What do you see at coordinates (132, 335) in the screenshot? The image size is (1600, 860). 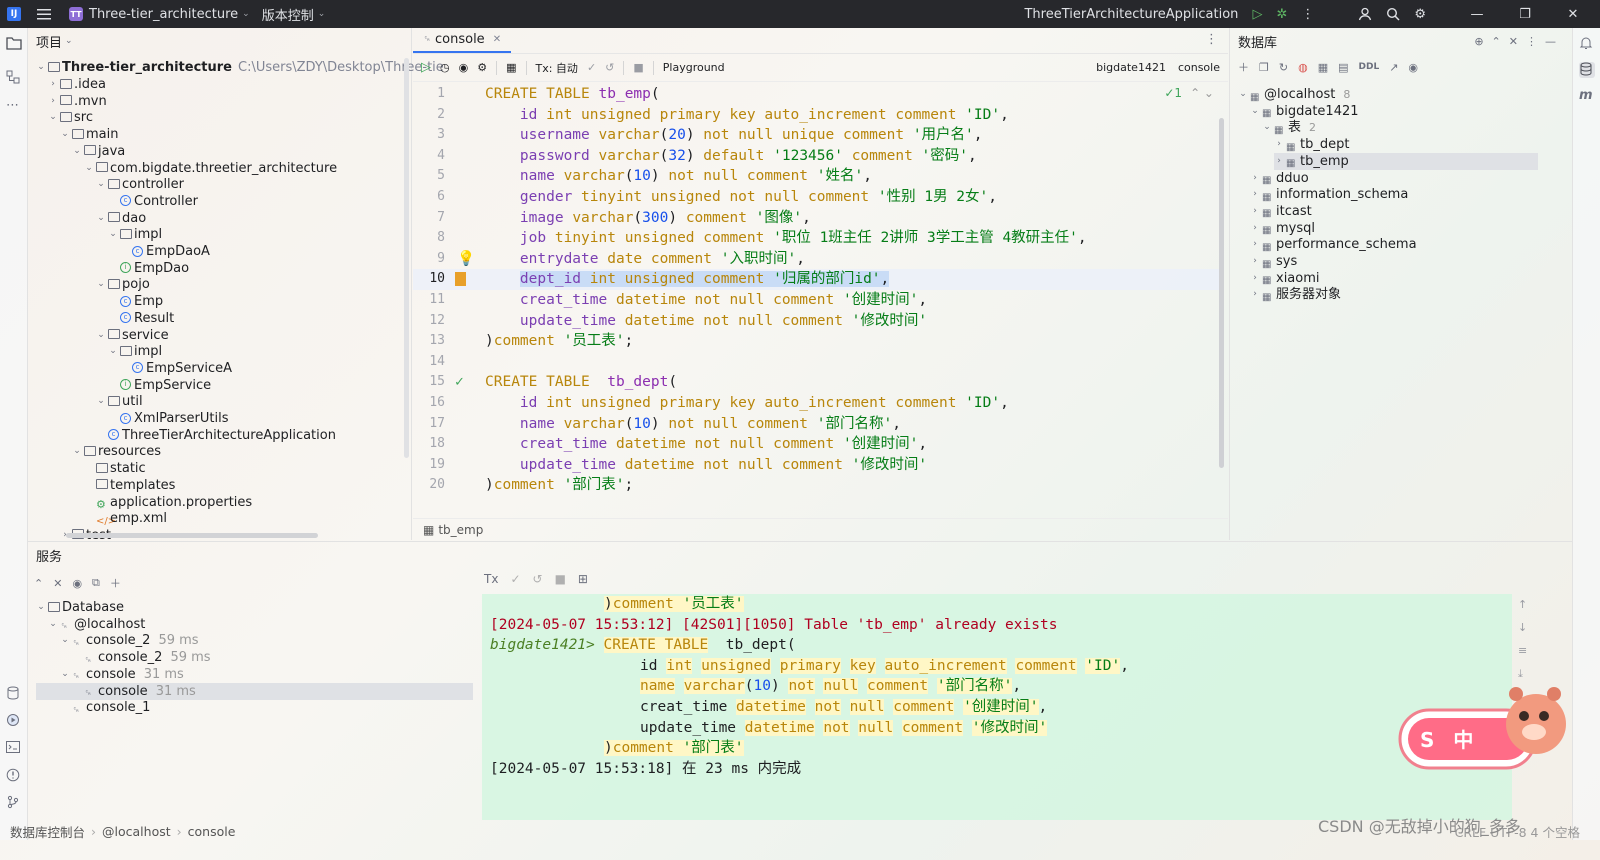 I see `tree-item: ⌄ service` at bounding box center [132, 335].